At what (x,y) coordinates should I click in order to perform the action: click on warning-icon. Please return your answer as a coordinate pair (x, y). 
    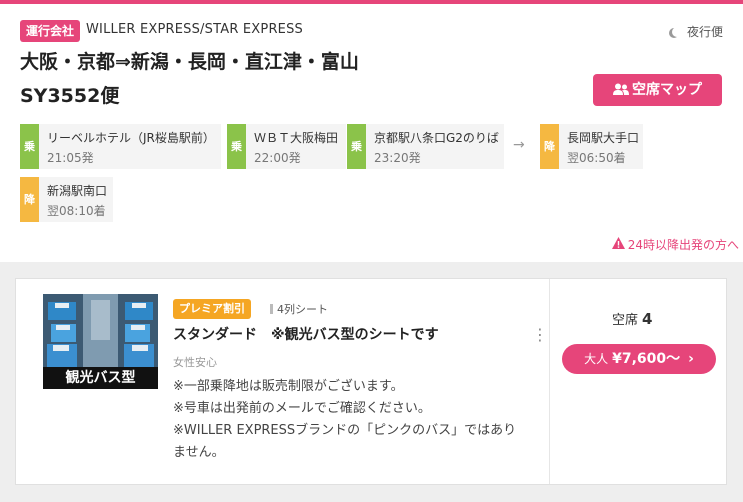
    Looking at the image, I should click on (618, 244).